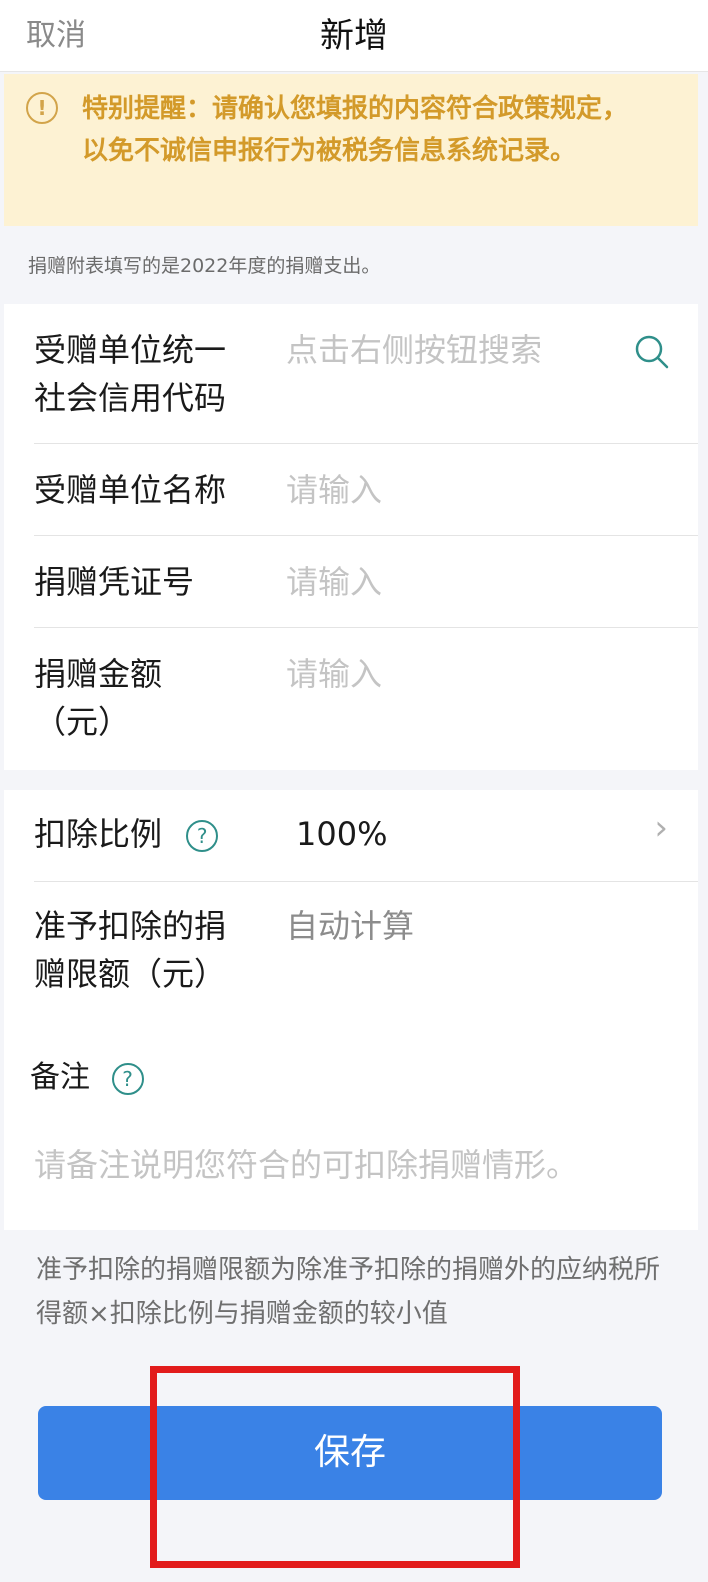 This screenshot has width=708, height=1582. I want to click on org-name-row: 受赠单位名称 请输入, so click(366, 490).